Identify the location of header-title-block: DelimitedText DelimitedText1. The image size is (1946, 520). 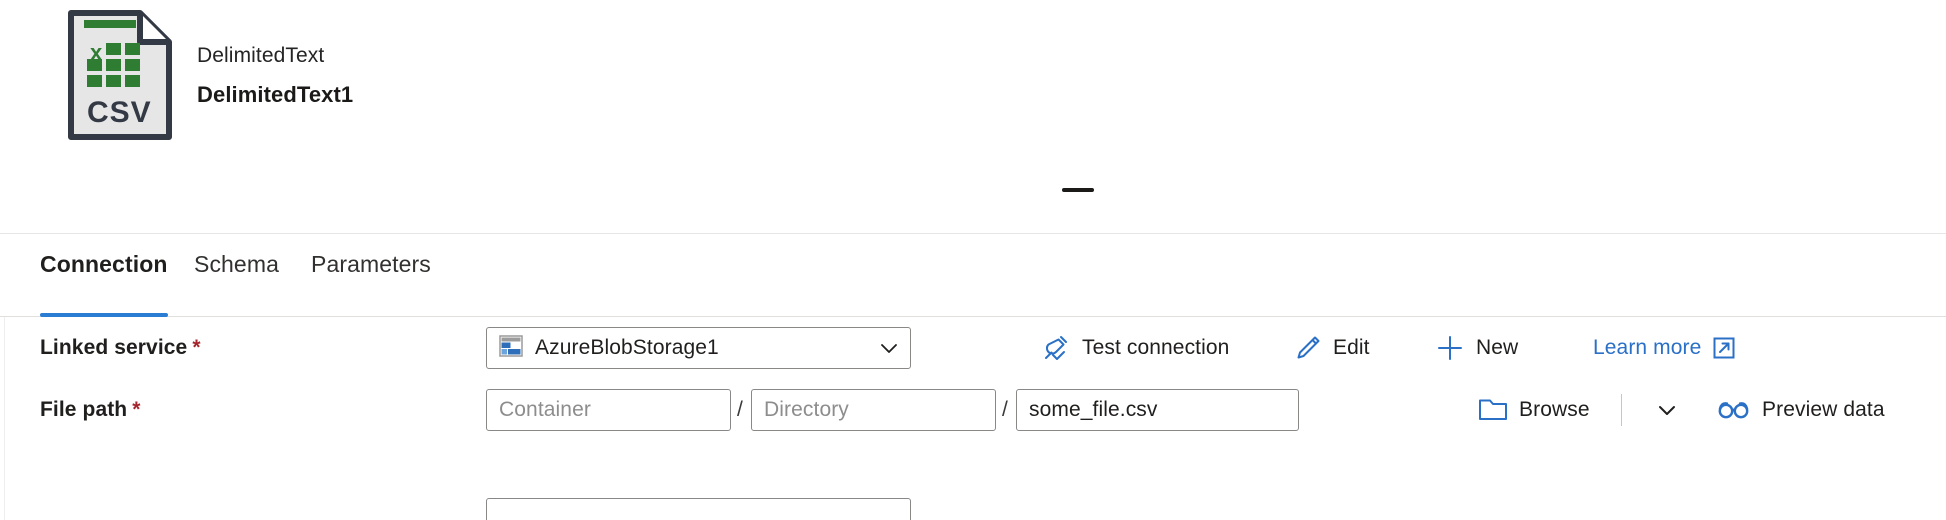
(275, 76).